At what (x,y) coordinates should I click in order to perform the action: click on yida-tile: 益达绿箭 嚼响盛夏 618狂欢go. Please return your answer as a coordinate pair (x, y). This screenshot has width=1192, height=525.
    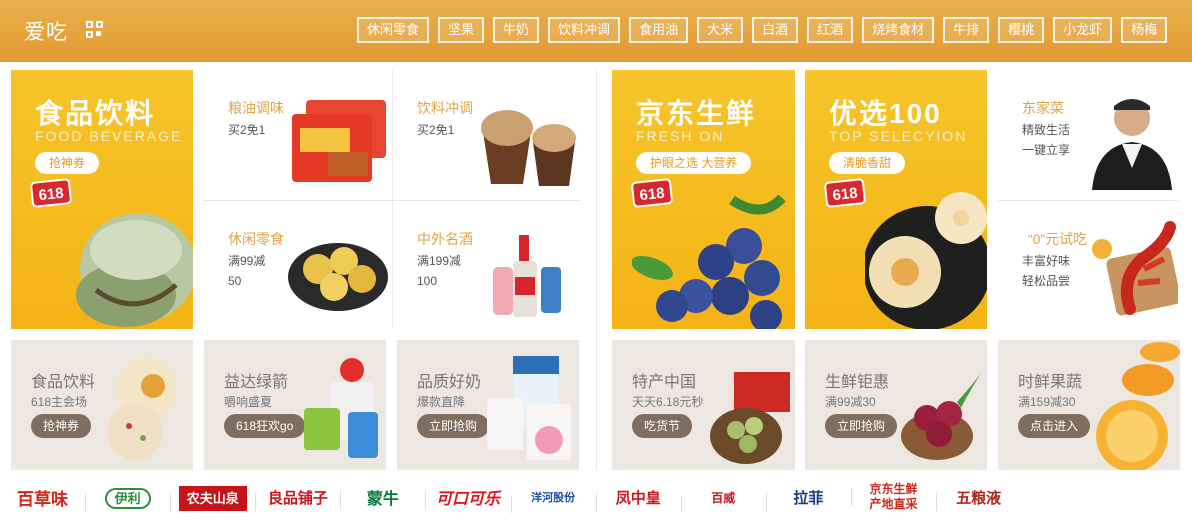
    Looking at the image, I should click on (295, 405).